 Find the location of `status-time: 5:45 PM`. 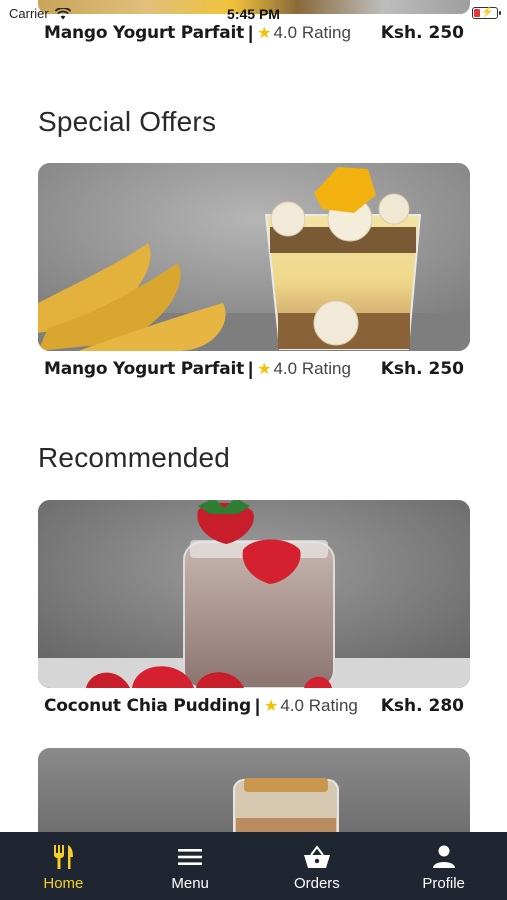

status-time: 5:45 PM is located at coordinates (253, 14).